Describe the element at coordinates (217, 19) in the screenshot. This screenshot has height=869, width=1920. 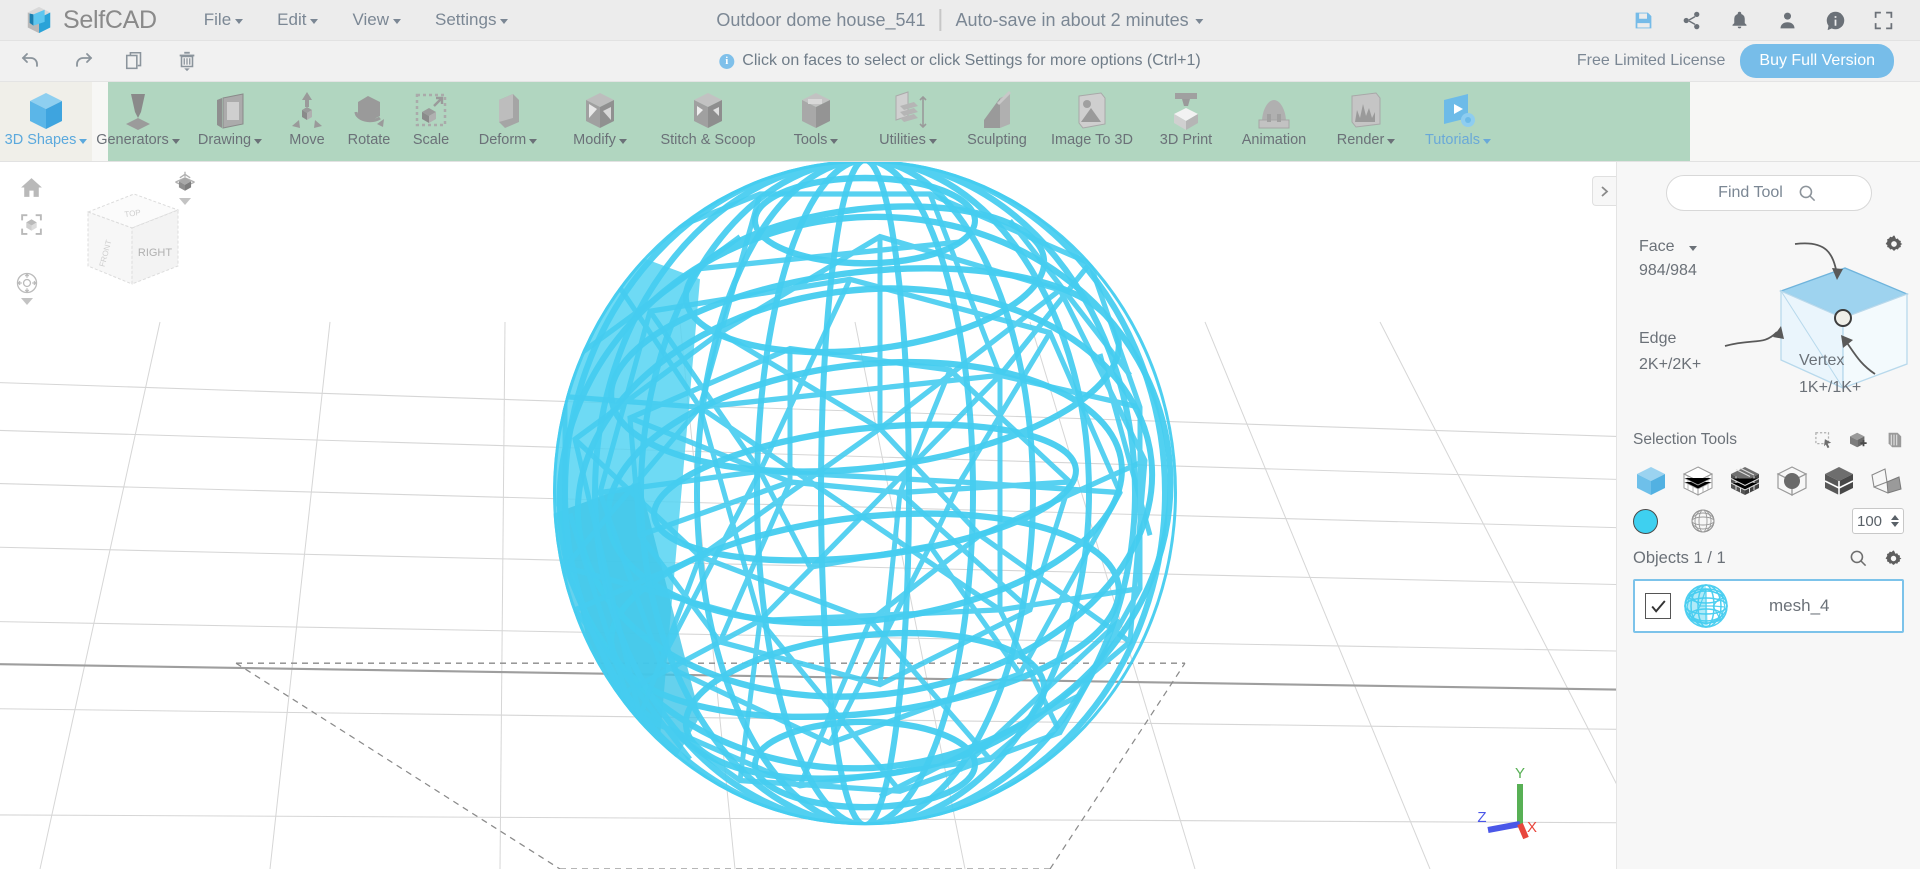
I see `menu-file-label: File` at that location.